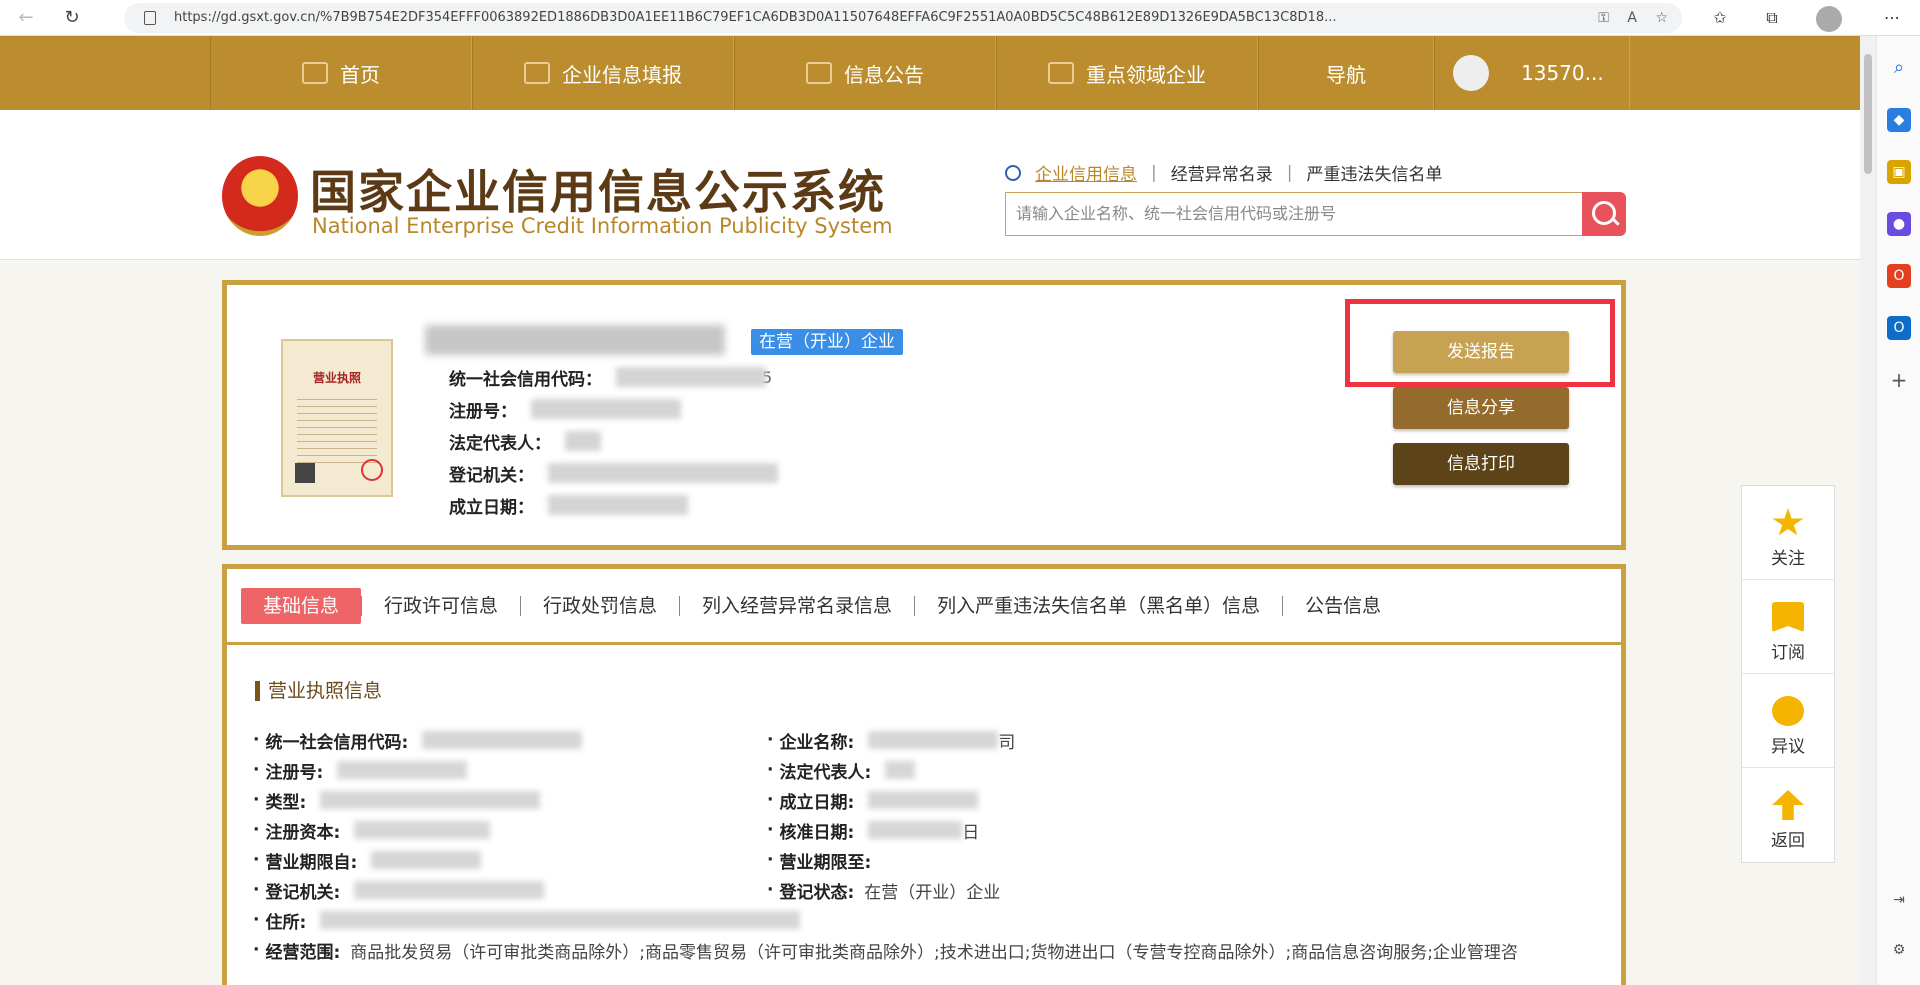  Describe the element at coordinates (1899, 328) in the screenshot. I see `outlook-icon: O` at that location.